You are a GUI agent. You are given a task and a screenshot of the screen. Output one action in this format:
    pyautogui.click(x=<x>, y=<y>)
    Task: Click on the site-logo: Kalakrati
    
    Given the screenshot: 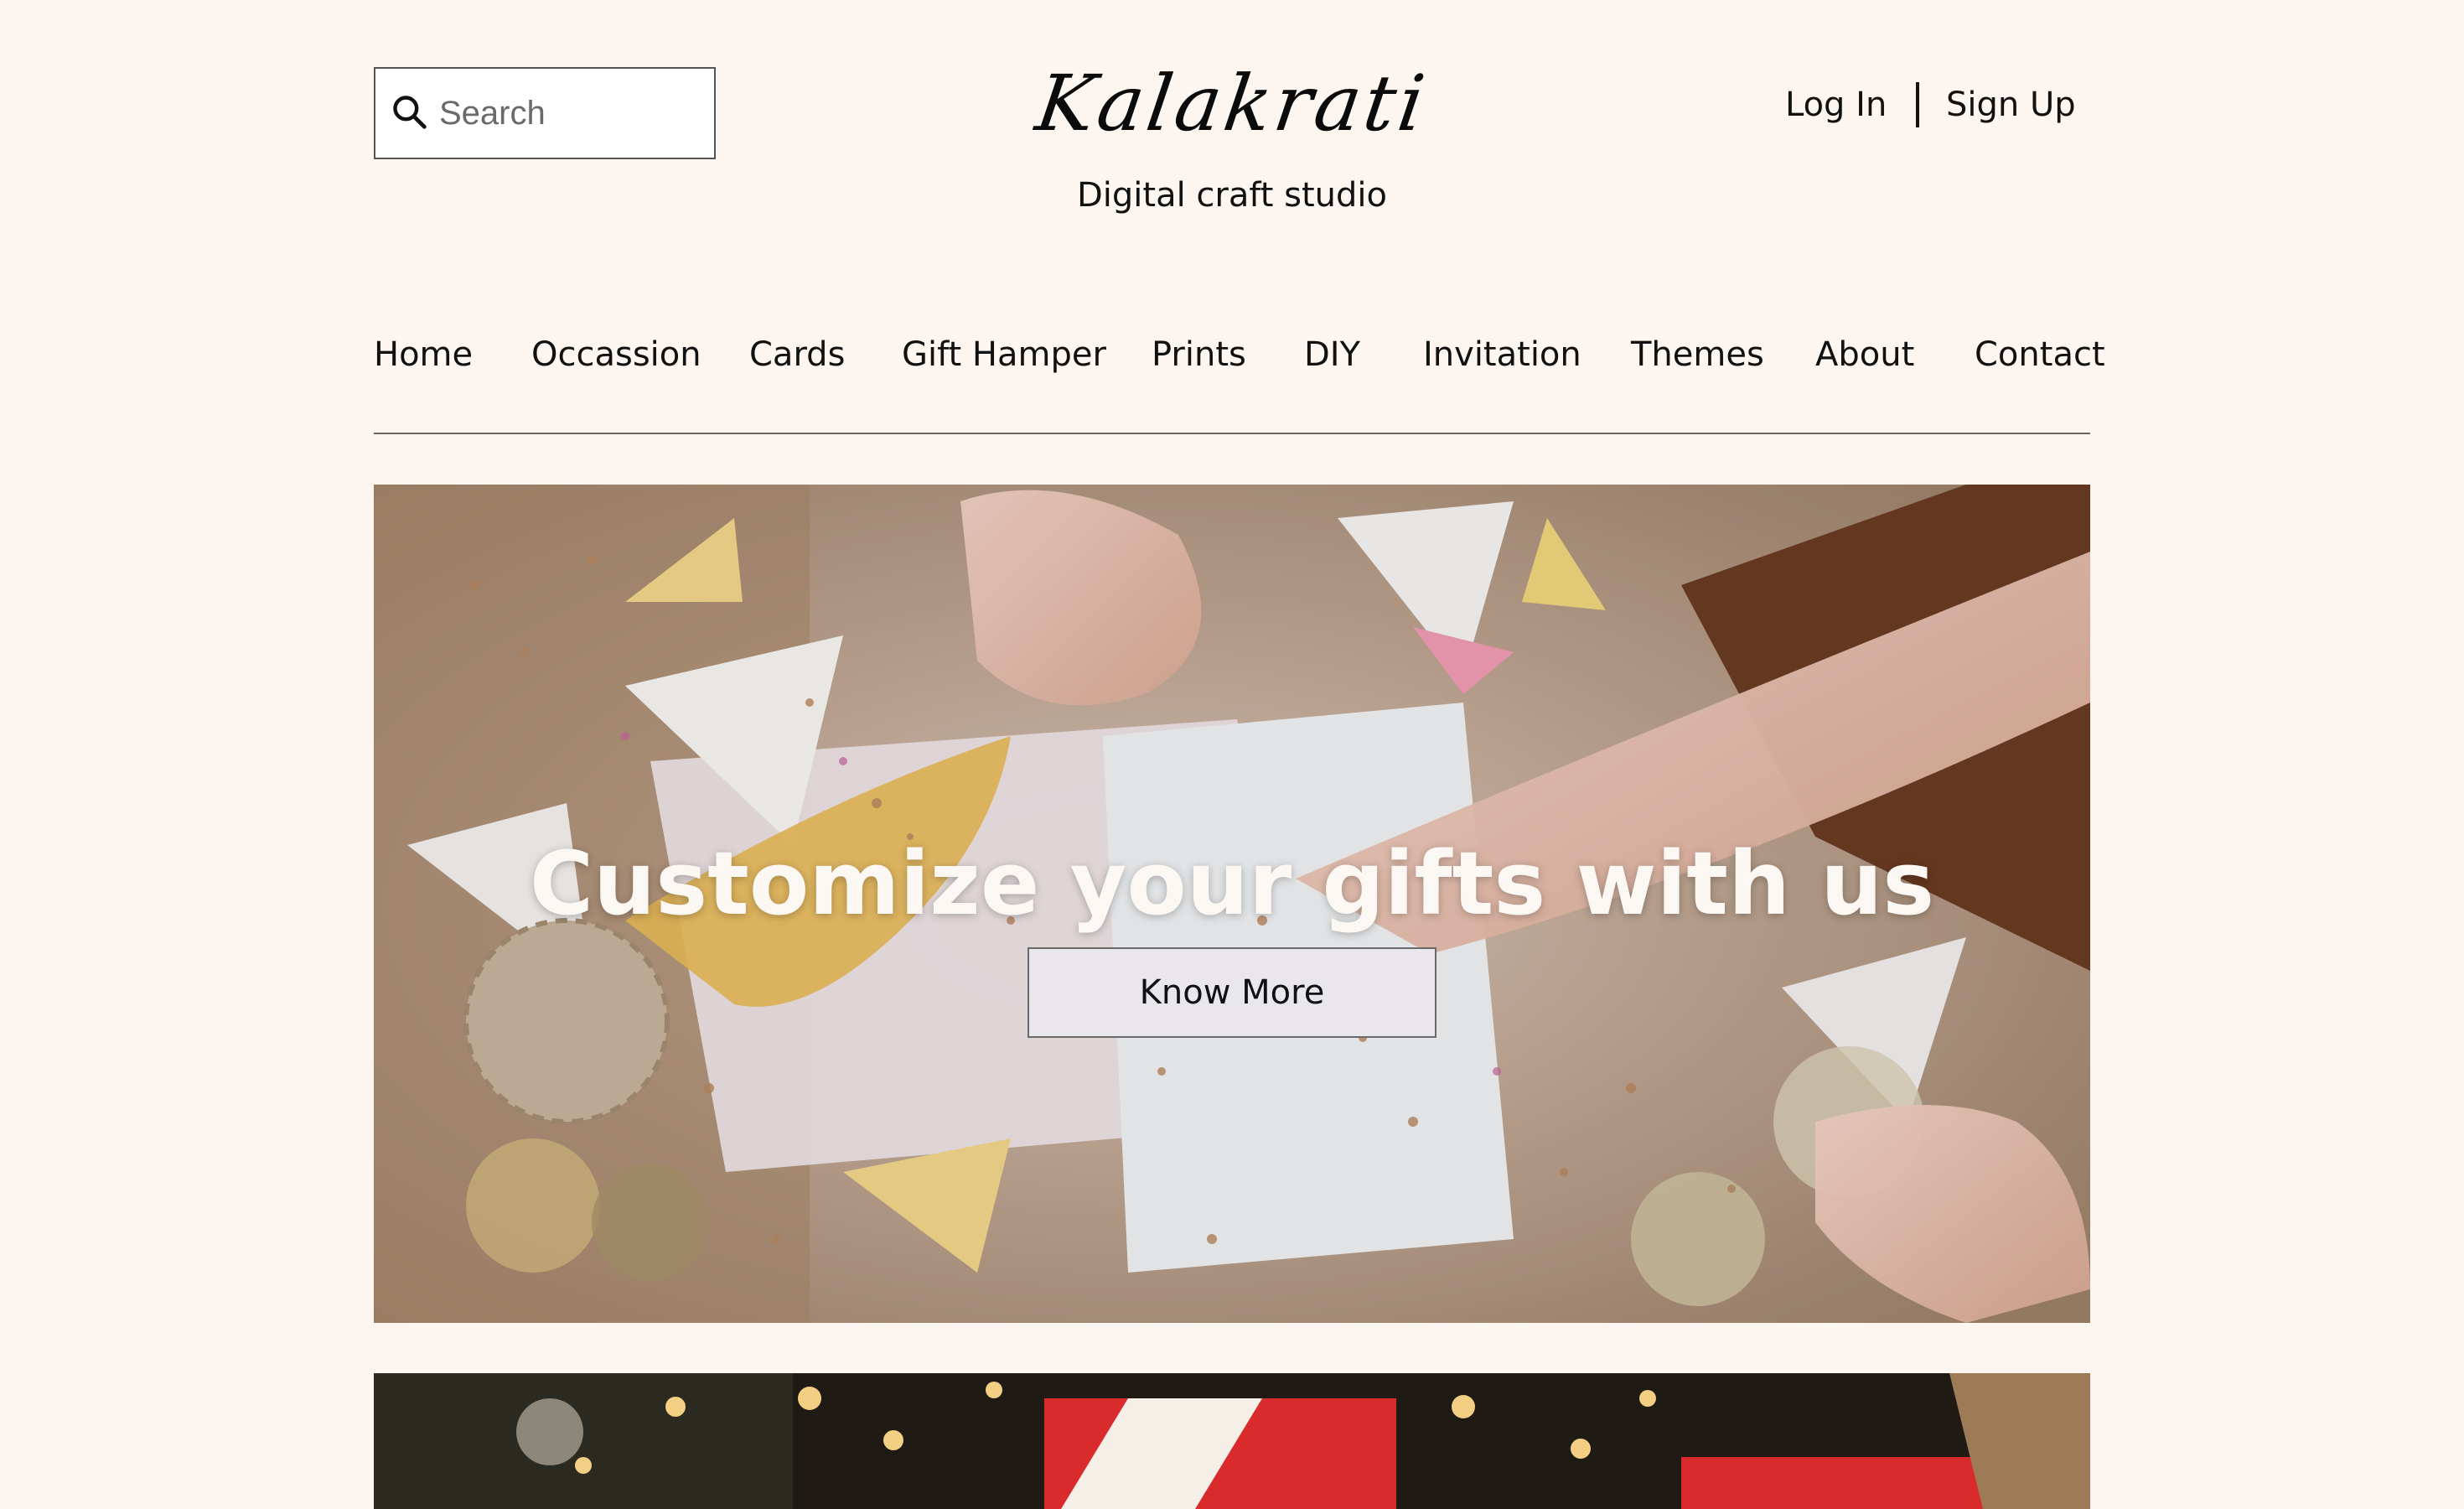 What is the action you would take?
    pyautogui.click(x=1231, y=103)
    